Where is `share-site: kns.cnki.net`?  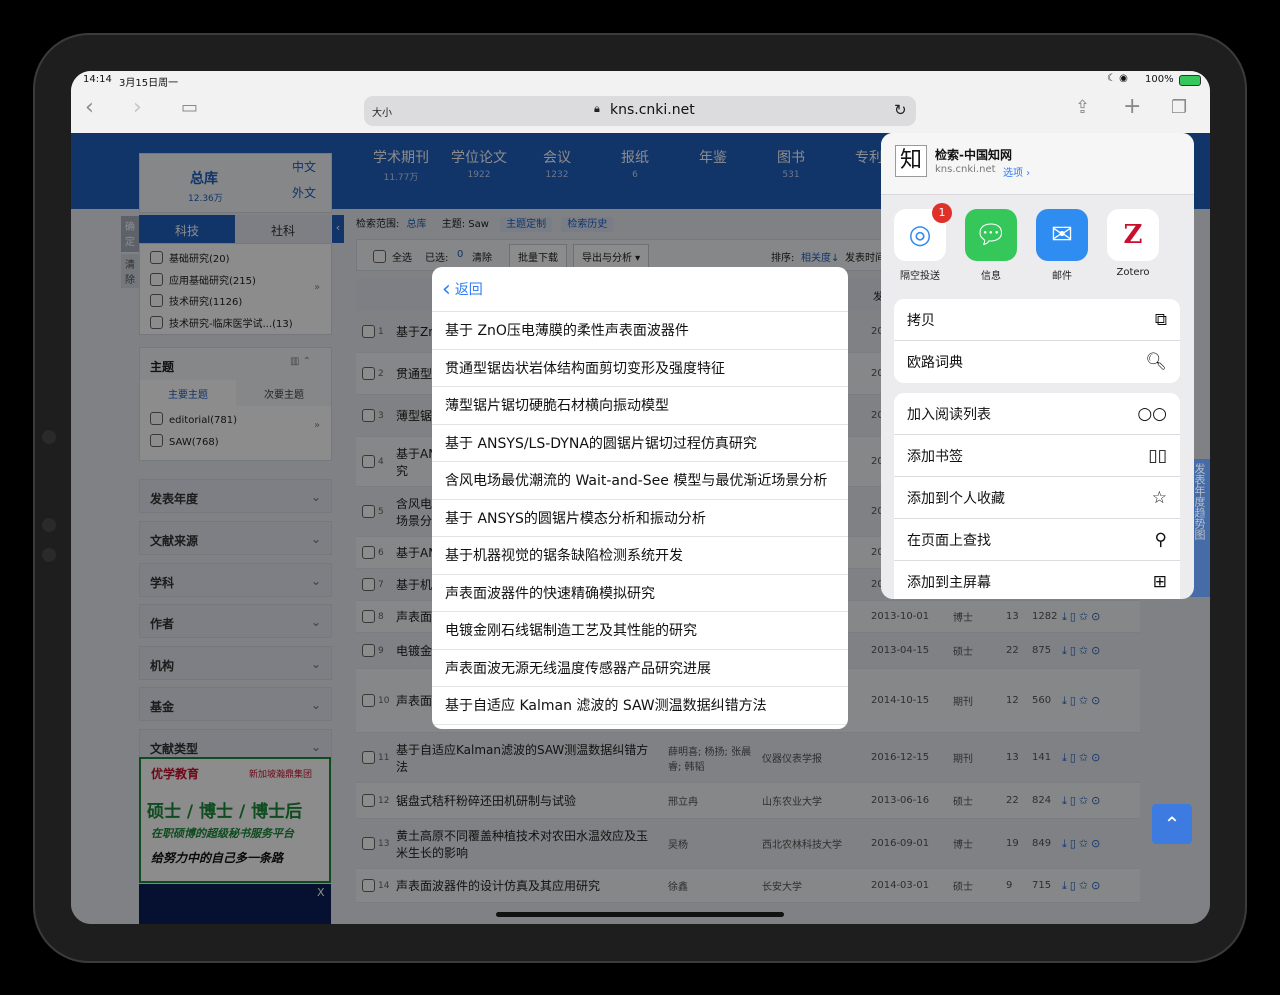 share-site: kns.cnki.net is located at coordinates (965, 169).